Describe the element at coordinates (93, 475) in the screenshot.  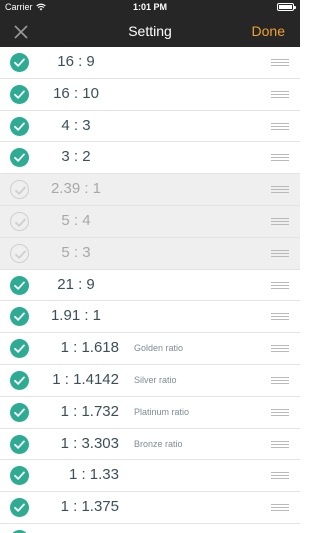
I see `ratio-label: 1 : 1.33` at that location.